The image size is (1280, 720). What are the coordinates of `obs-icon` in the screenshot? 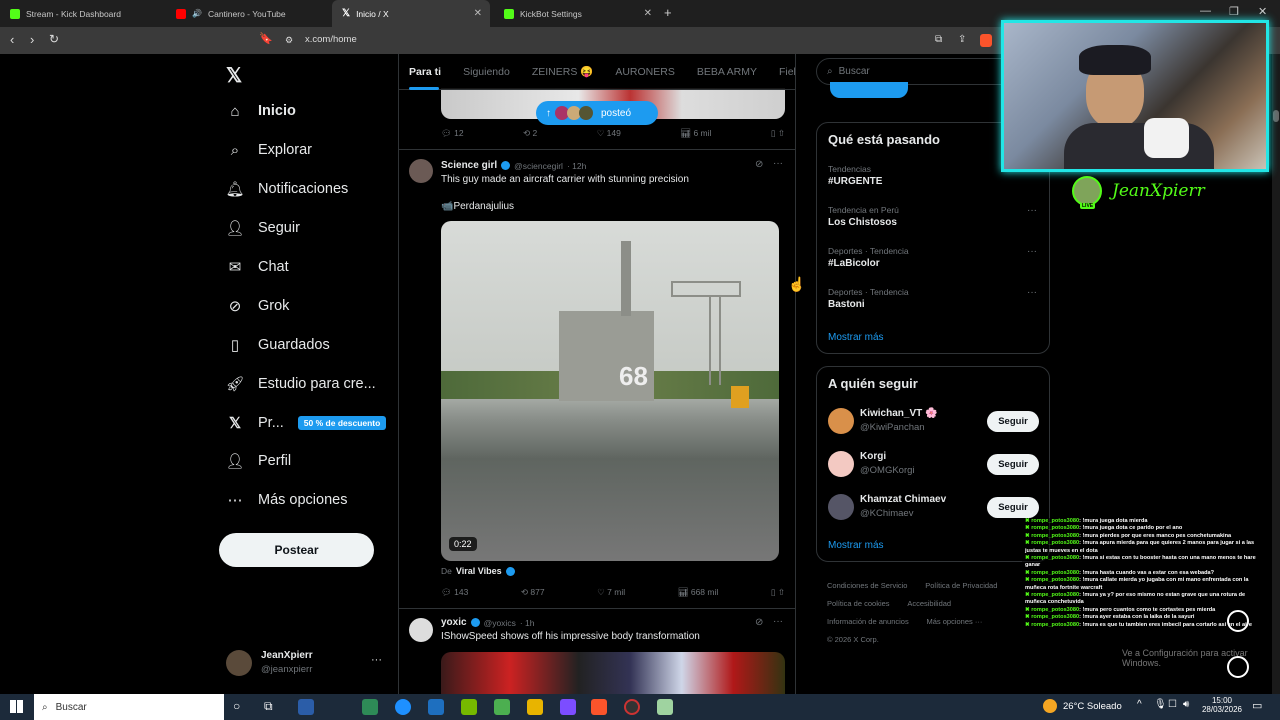 It's located at (632, 707).